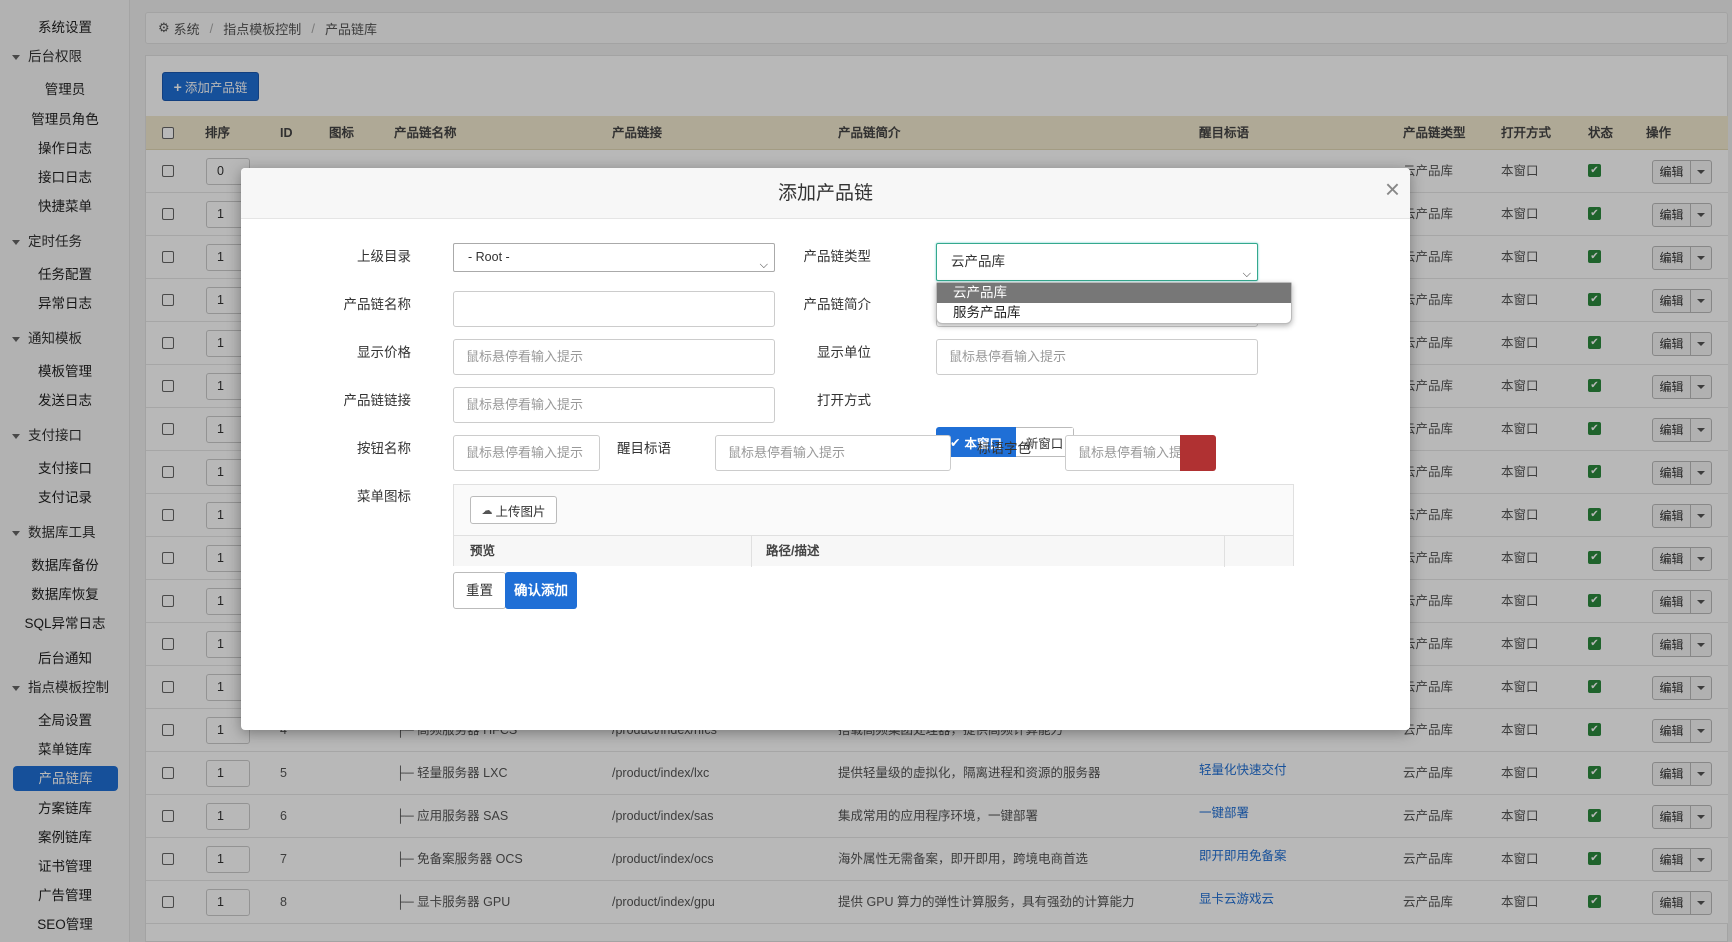 Image resolution: width=1732 pixels, height=942 pixels. I want to click on cloud-upload-icon: ☁, so click(487, 510).